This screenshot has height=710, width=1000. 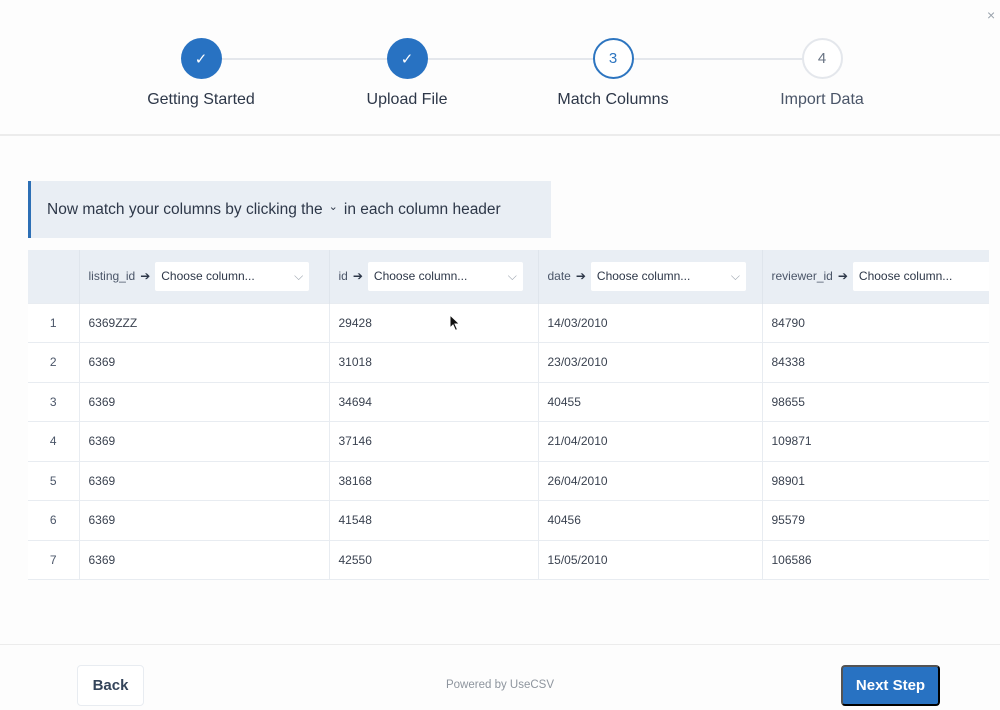 I want to click on table-cell: 31018, so click(x=434, y=362).